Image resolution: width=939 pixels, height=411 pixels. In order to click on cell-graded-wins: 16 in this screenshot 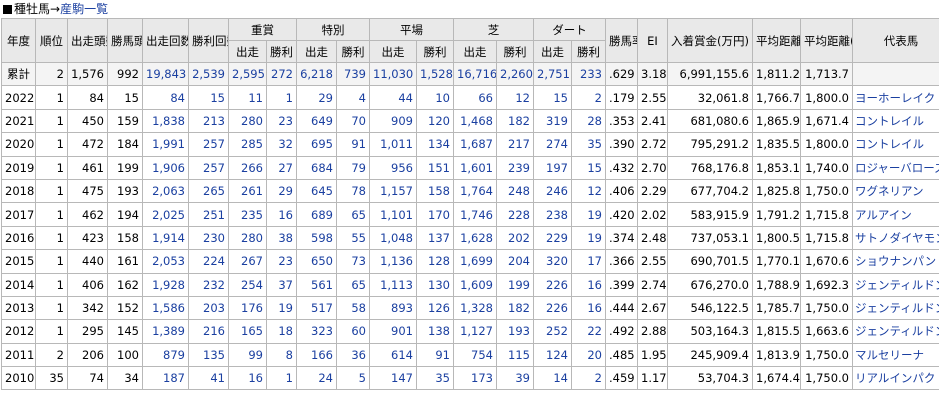, I will do `click(281, 214)`.